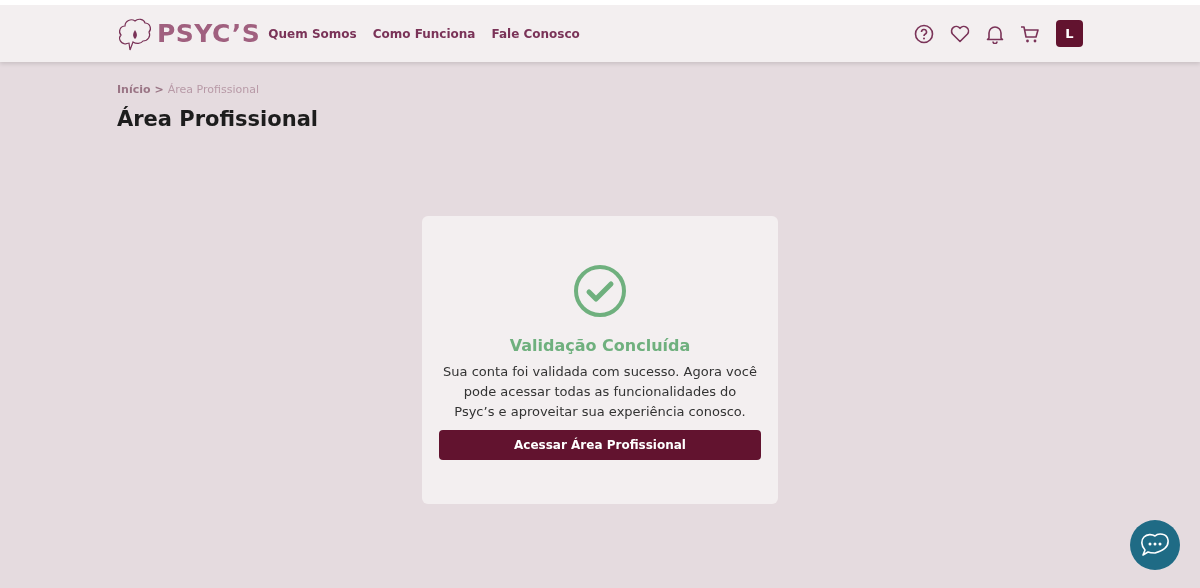 The height and width of the screenshot is (588, 1200). I want to click on access-button: Acessar Área Profissional, so click(600, 444).